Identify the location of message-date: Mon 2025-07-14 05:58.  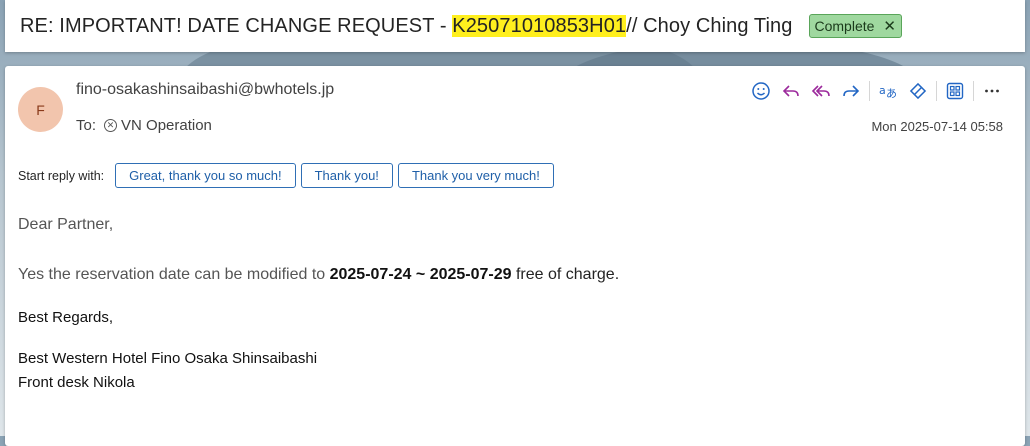
(937, 126).